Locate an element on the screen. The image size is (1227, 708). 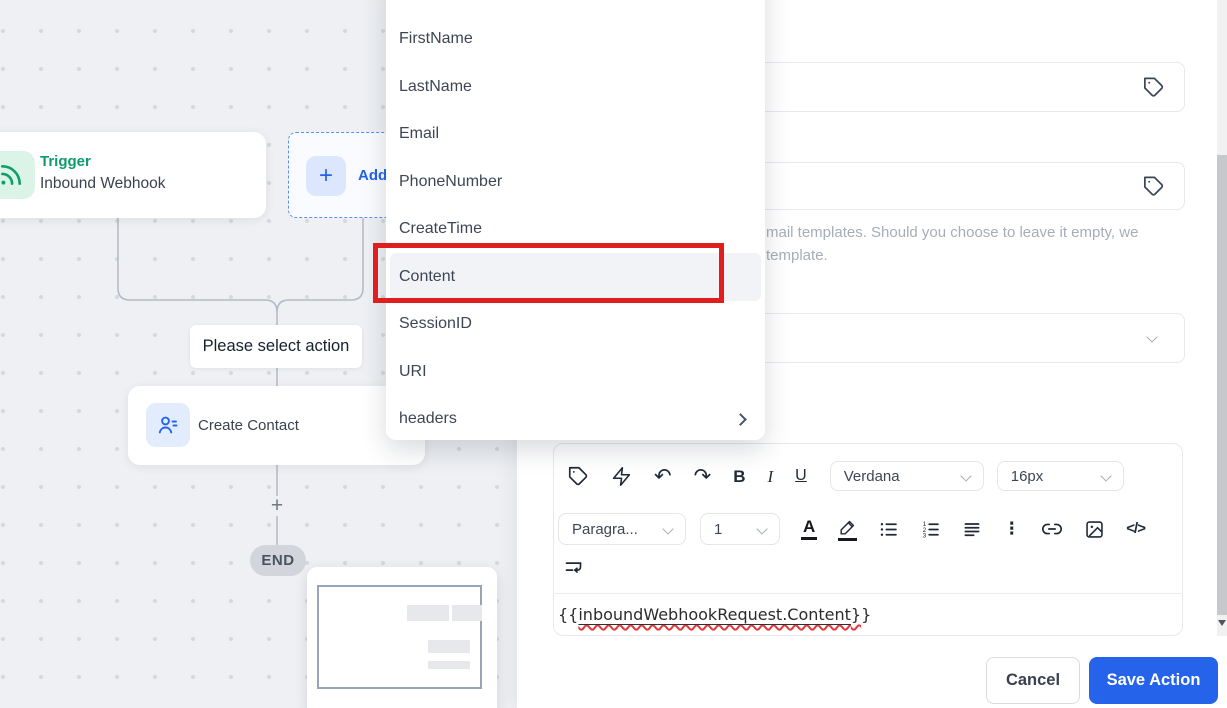
insert-tag-button is located at coordinates (578, 476).